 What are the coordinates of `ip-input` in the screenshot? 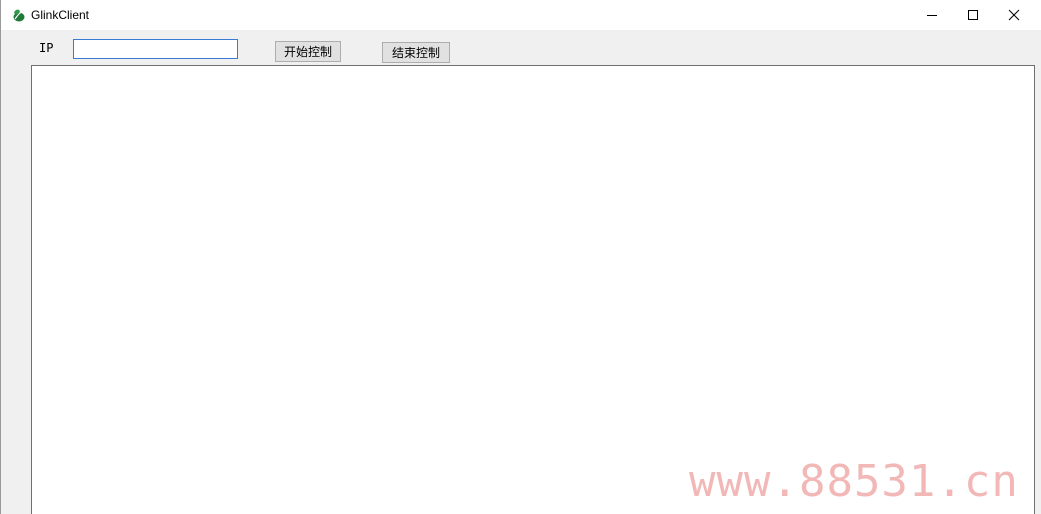 It's located at (155, 49).